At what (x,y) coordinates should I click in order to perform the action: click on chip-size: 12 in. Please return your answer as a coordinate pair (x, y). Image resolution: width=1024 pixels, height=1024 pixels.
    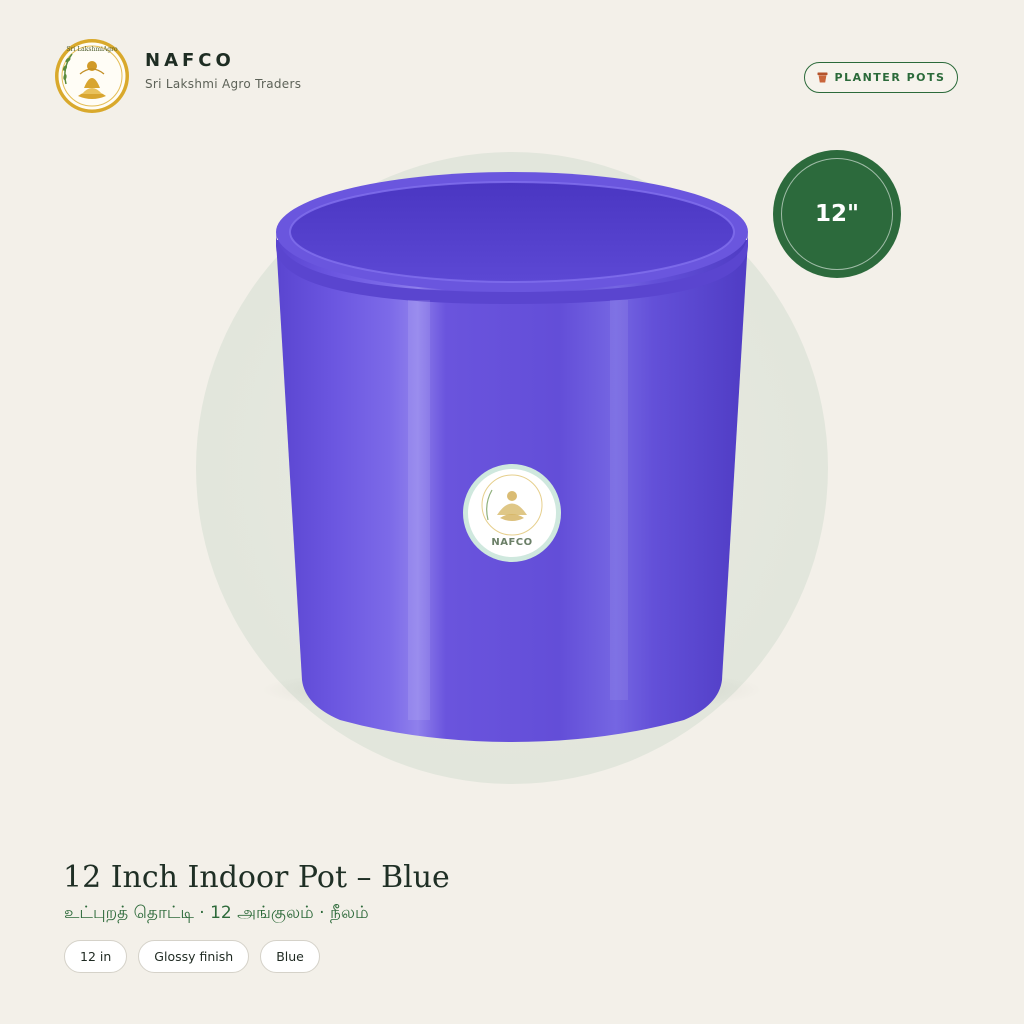
    Looking at the image, I should click on (96, 956).